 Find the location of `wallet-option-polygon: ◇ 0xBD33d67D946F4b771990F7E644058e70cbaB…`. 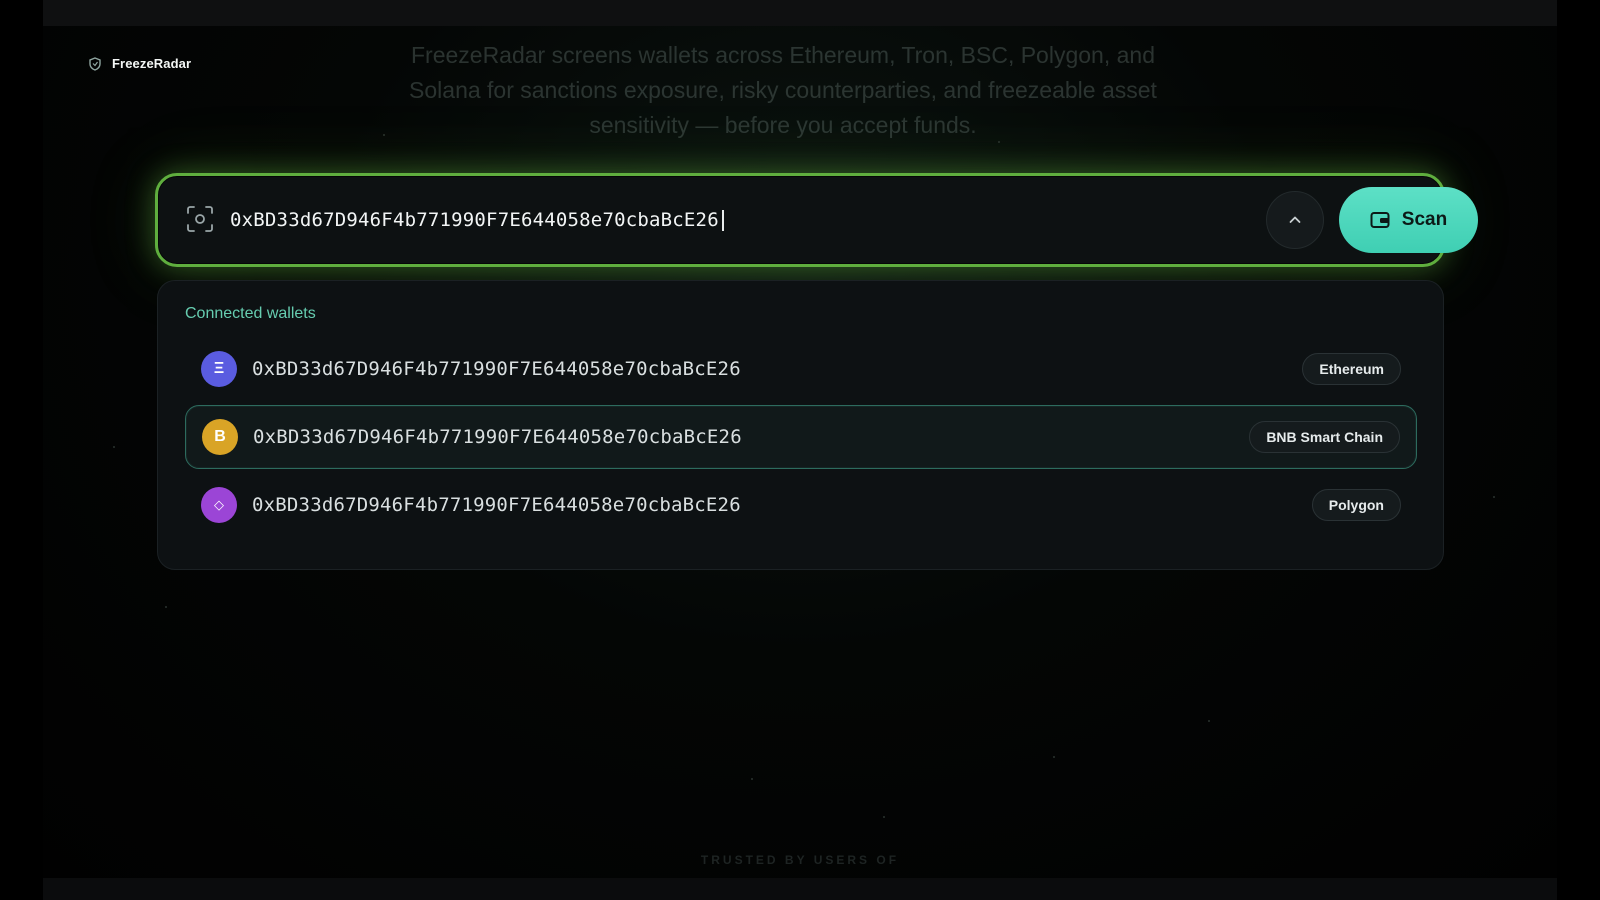

wallet-option-polygon: ◇ 0xBD33d67D946F4b771990F7E644058e70cbaB… is located at coordinates (801, 505).